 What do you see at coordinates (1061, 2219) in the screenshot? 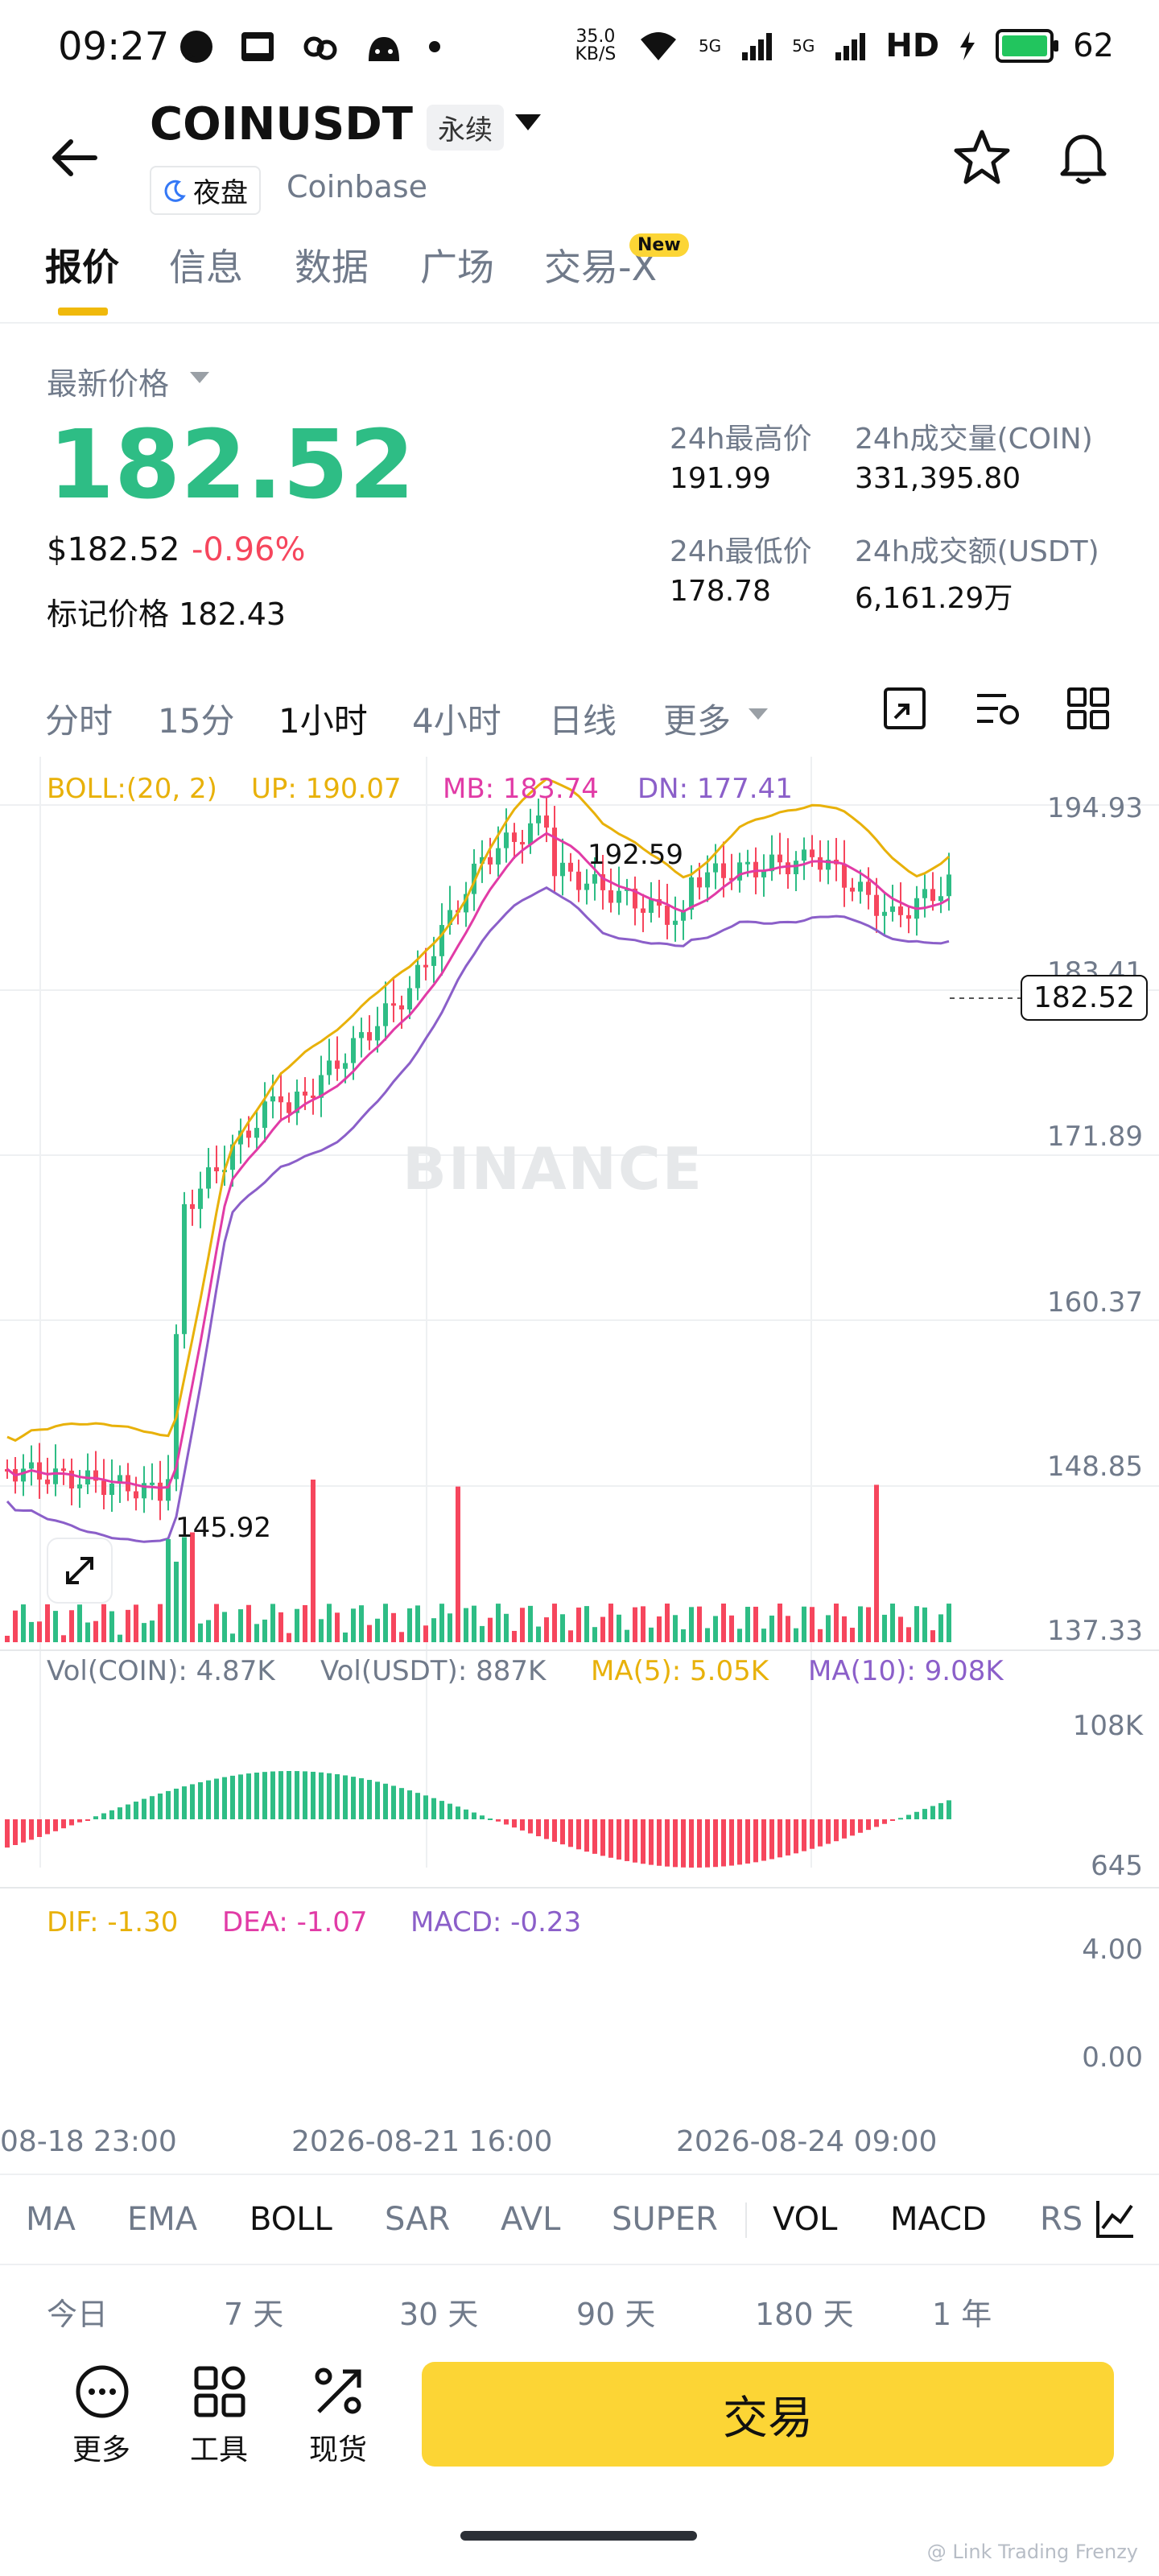
I see `indicator-rsi: RS` at bounding box center [1061, 2219].